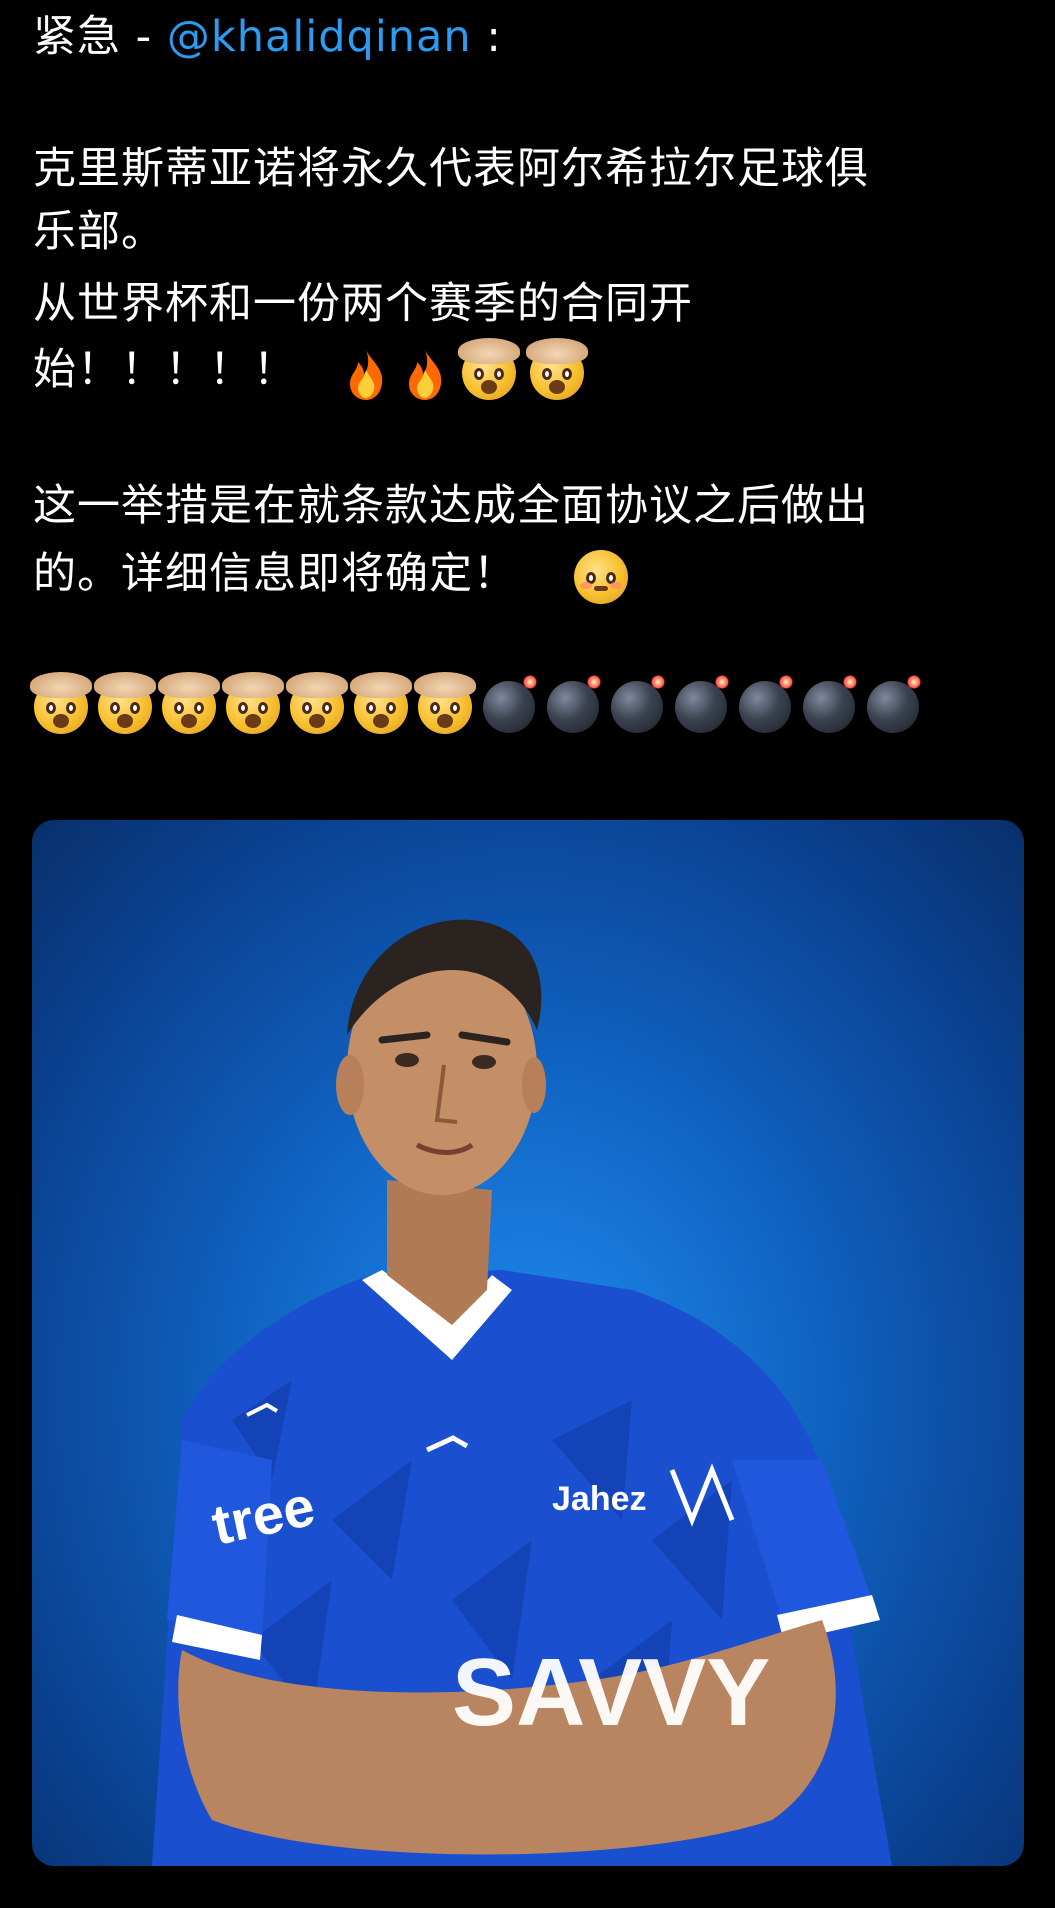 This screenshot has width=1055, height=1908. I want to click on post-text-line-2: 乐部。, so click(99, 232).